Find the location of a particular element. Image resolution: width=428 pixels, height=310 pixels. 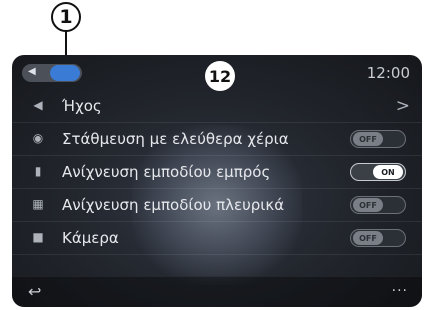

back-icon: ↩ is located at coordinates (34, 291).